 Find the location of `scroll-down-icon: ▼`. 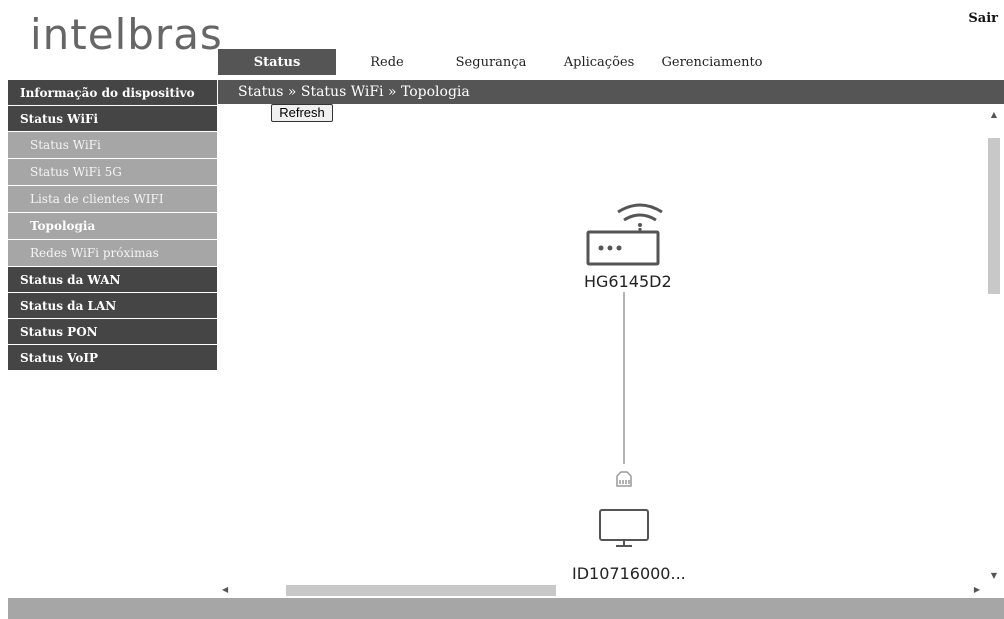

scroll-down-icon: ▼ is located at coordinates (994, 575).